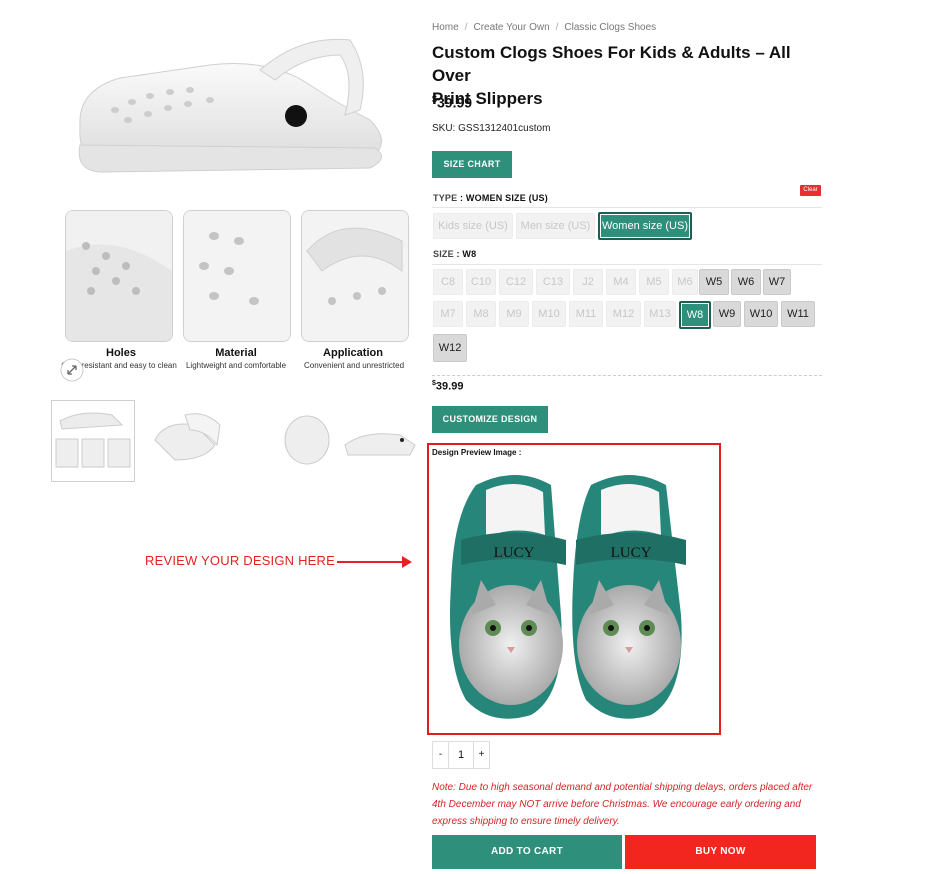  Describe the element at coordinates (568, 597) in the screenshot. I see `design-preview-image: LUCY LUCY` at that location.